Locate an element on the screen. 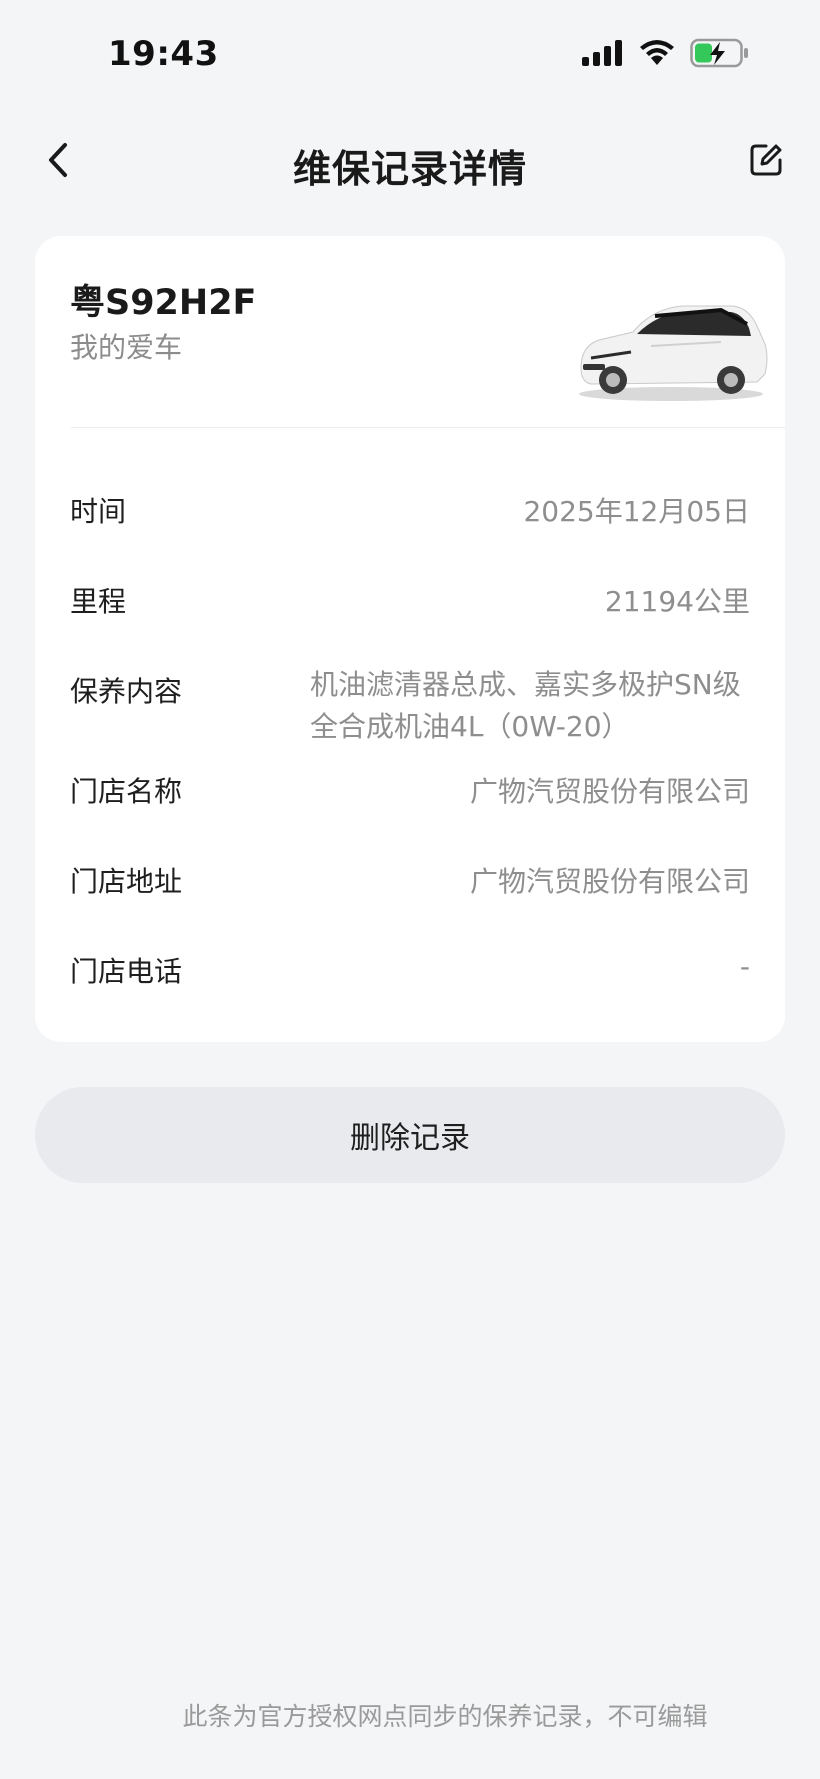  status-icons is located at coordinates (666, 55).